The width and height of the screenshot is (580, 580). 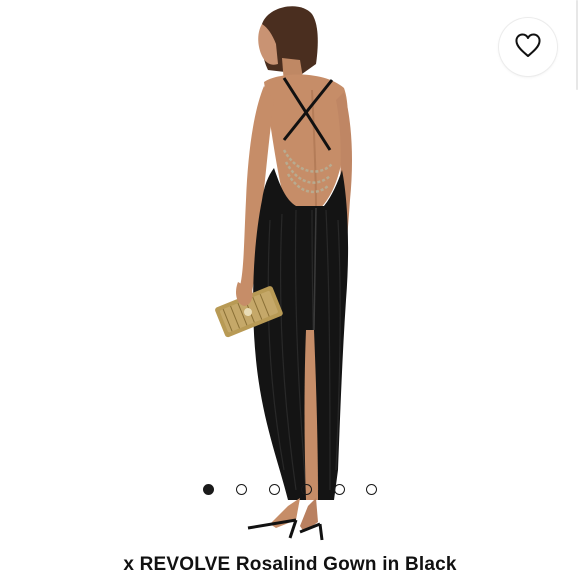 What do you see at coordinates (577, 45) in the screenshot?
I see `scrollbar-track` at bounding box center [577, 45].